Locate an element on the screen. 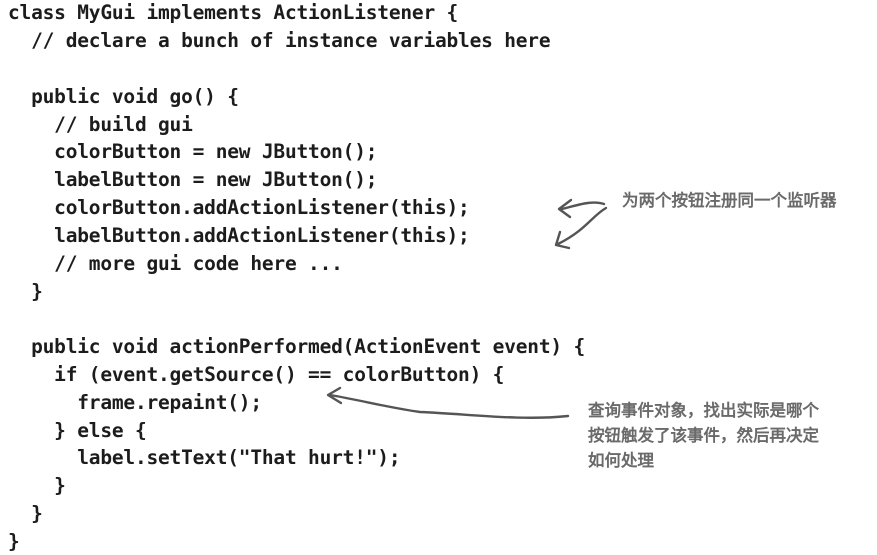 The width and height of the screenshot is (877, 555). arrow-to-get-source is located at coordinates (449, 406).